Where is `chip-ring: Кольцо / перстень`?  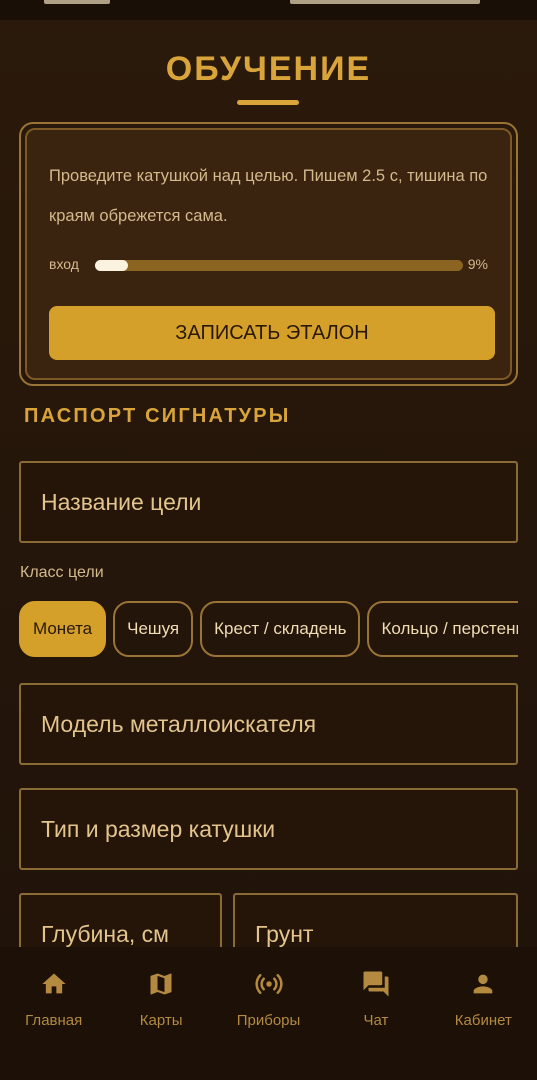 chip-ring: Кольцо / перстень is located at coordinates (442, 629).